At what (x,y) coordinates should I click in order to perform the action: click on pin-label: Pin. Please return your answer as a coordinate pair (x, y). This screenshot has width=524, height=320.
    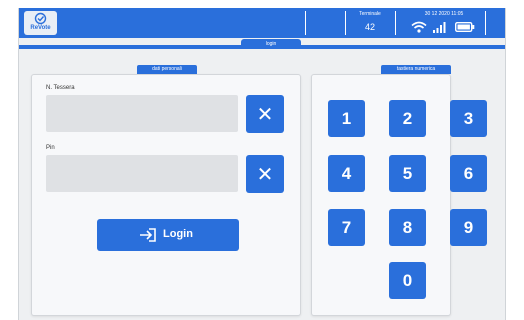
    Looking at the image, I should click on (50, 148).